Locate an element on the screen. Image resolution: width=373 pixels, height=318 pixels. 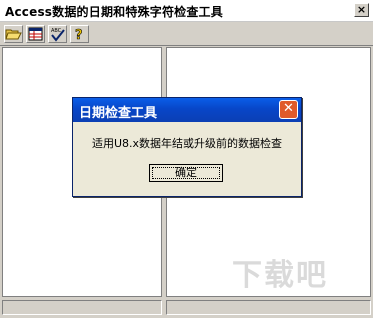
status-panel-left is located at coordinates (82, 307).